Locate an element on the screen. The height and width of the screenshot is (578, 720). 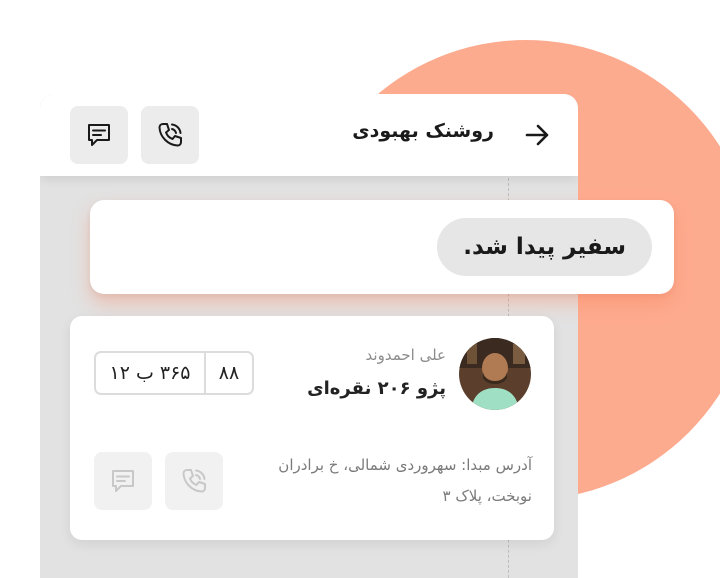
license-plate: ۳۶۵ ب ۱۲ ۸۸ is located at coordinates (174, 373).